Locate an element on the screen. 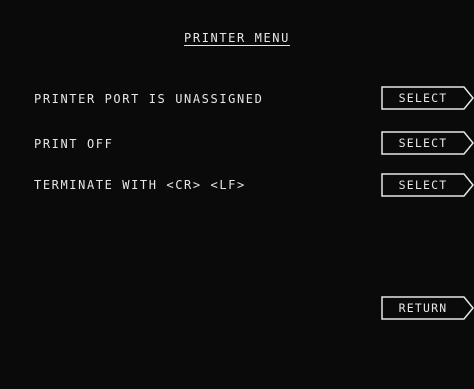  printer-port-select-button: SELECT is located at coordinates (427, 98).